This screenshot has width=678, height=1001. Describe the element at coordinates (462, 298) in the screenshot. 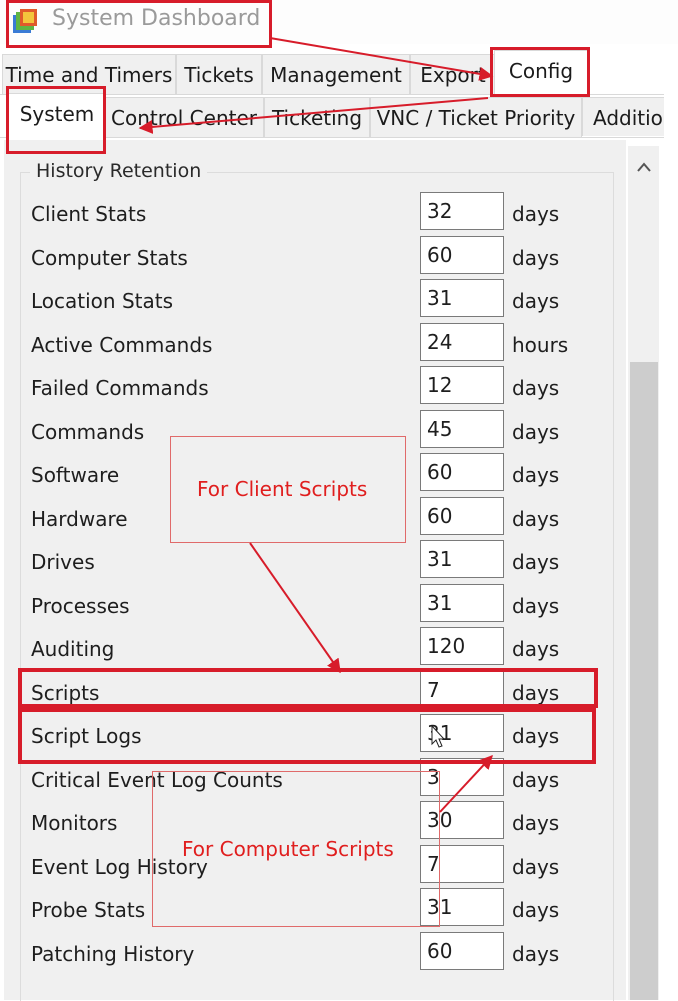

I see `location-stats-input` at that location.